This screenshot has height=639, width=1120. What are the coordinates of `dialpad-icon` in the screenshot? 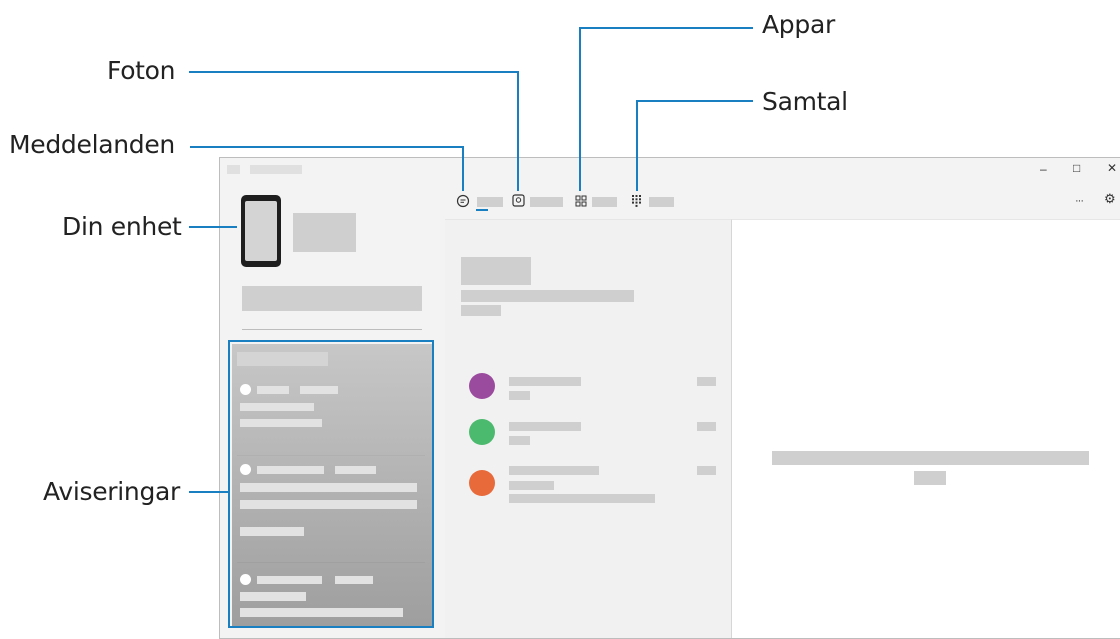 It's located at (636, 201).